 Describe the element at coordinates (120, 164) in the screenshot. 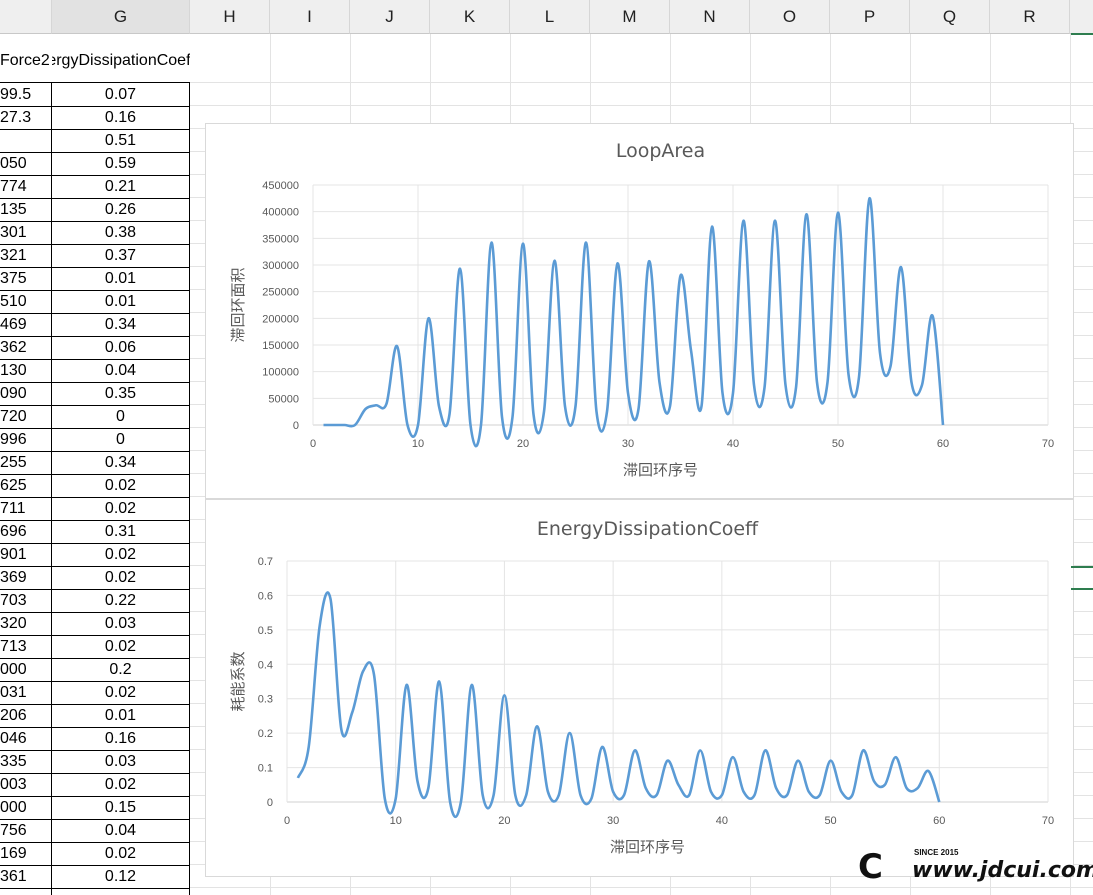

I see `table-cell-g: 0.59` at that location.